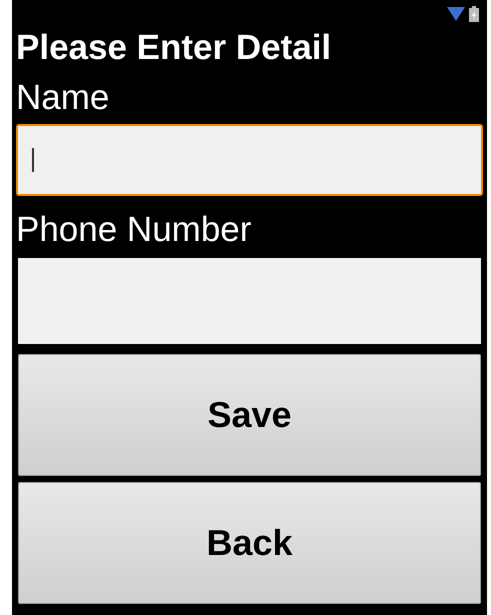 The width and height of the screenshot is (491, 615). What do you see at coordinates (173, 48) in the screenshot?
I see `page-title: Please Enter Detail` at bounding box center [173, 48].